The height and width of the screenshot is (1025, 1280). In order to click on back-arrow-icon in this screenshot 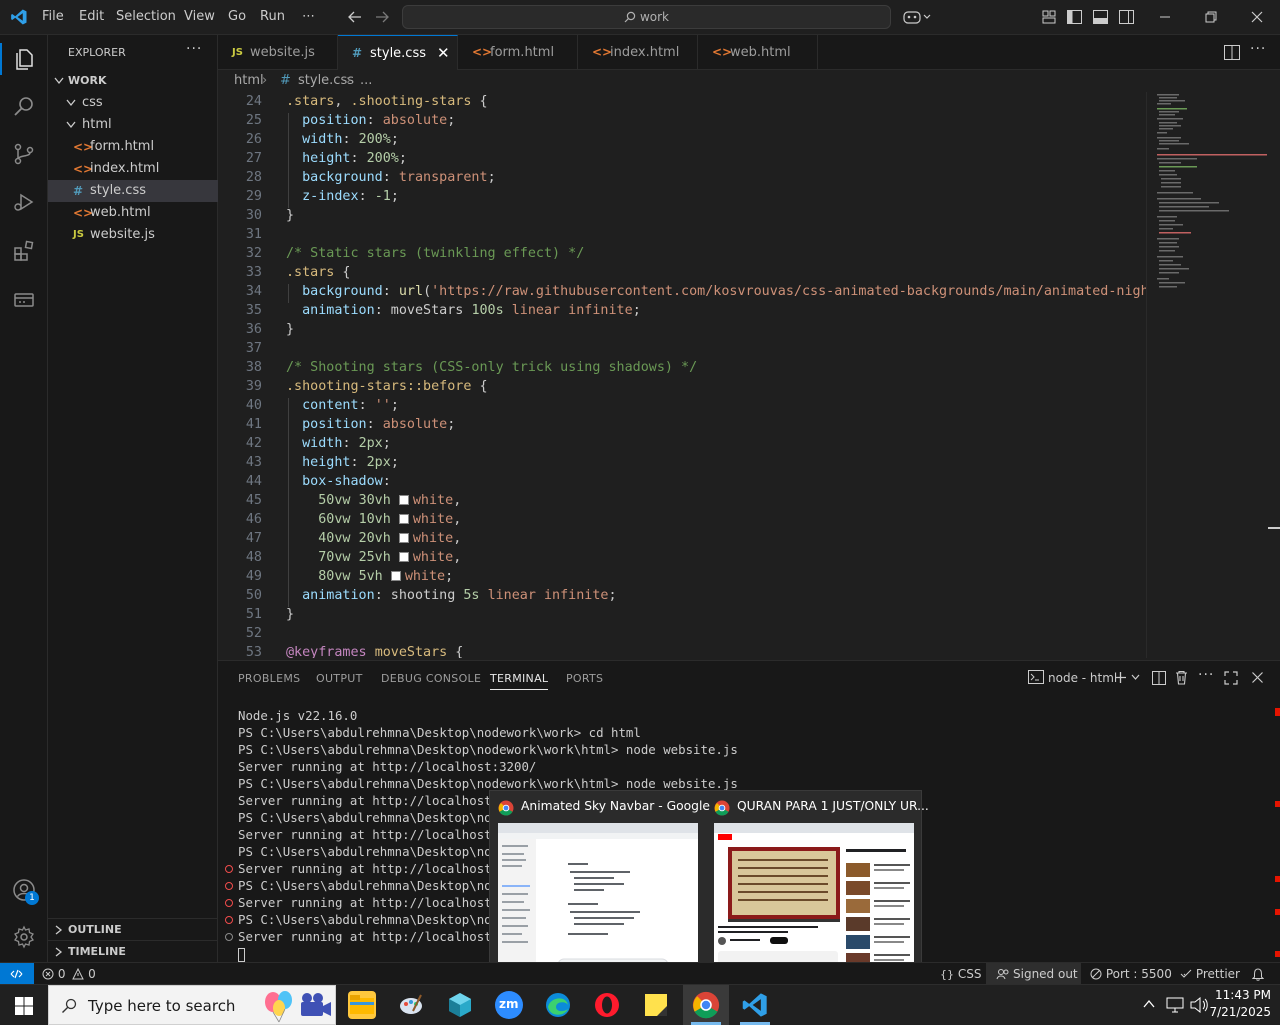, I will do `click(355, 17)`.